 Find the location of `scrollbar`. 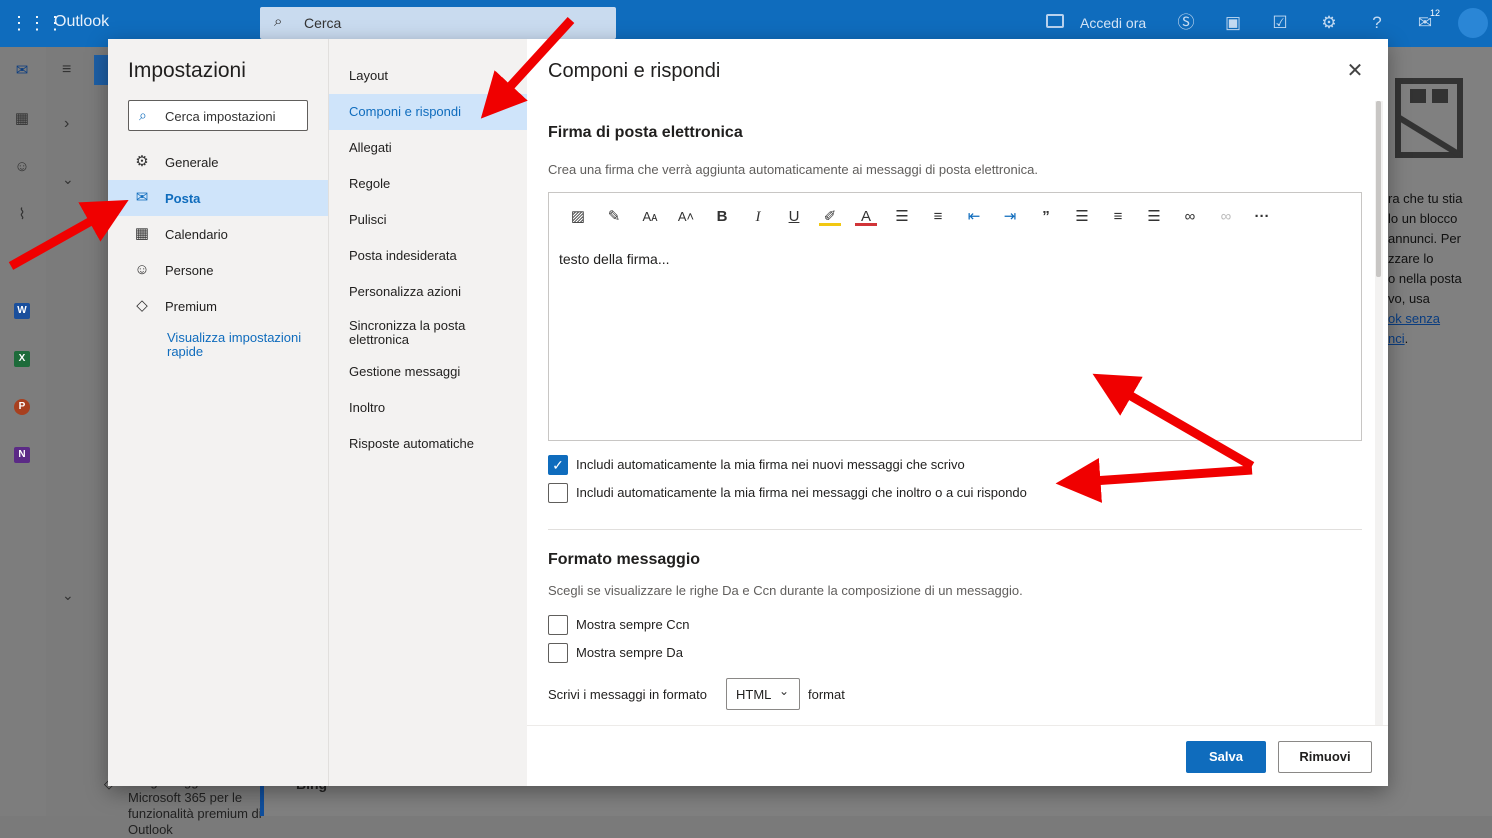

scrollbar is located at coordinates (1379, 413).